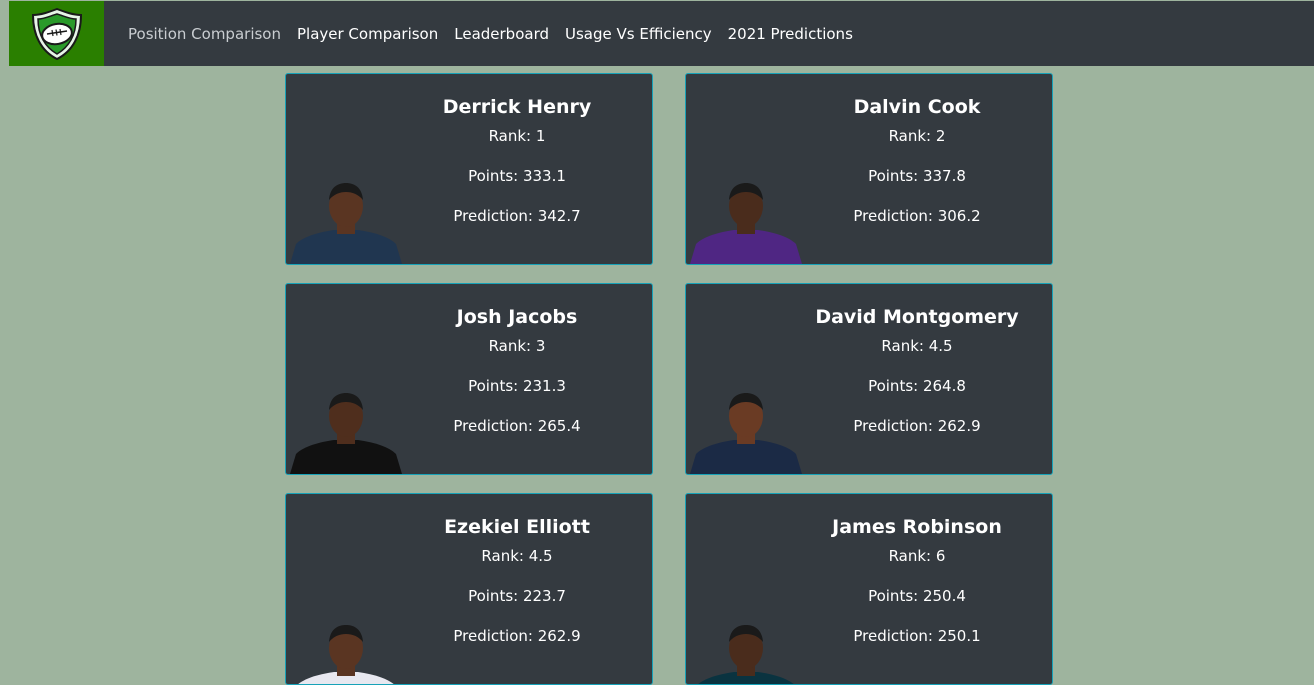 The width and height of the screenshot is (1314, 685). What do you see at coordinates (517, 107) in the screenshot?
I see `player-name: Derrick Henry` at bounding box center [517, 107].